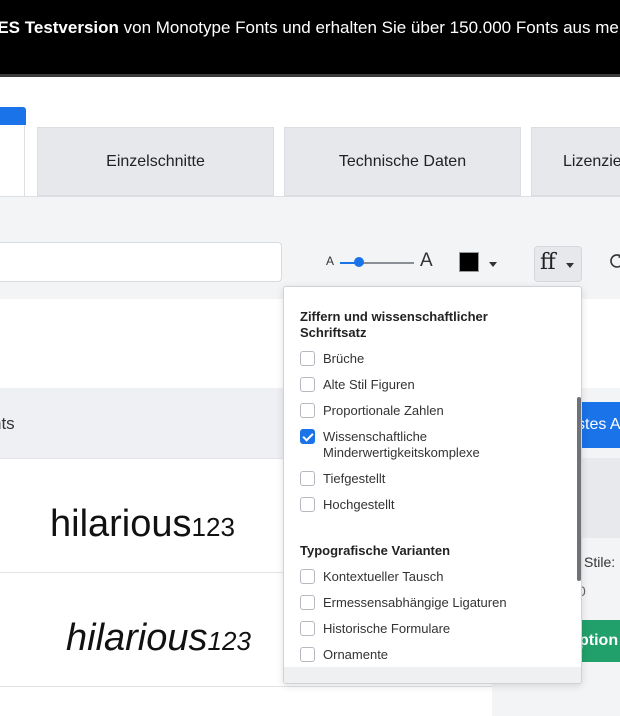 The height and width of the screenshot is (716, 620). I want to click on size-small-label: A, so click(330, 261).